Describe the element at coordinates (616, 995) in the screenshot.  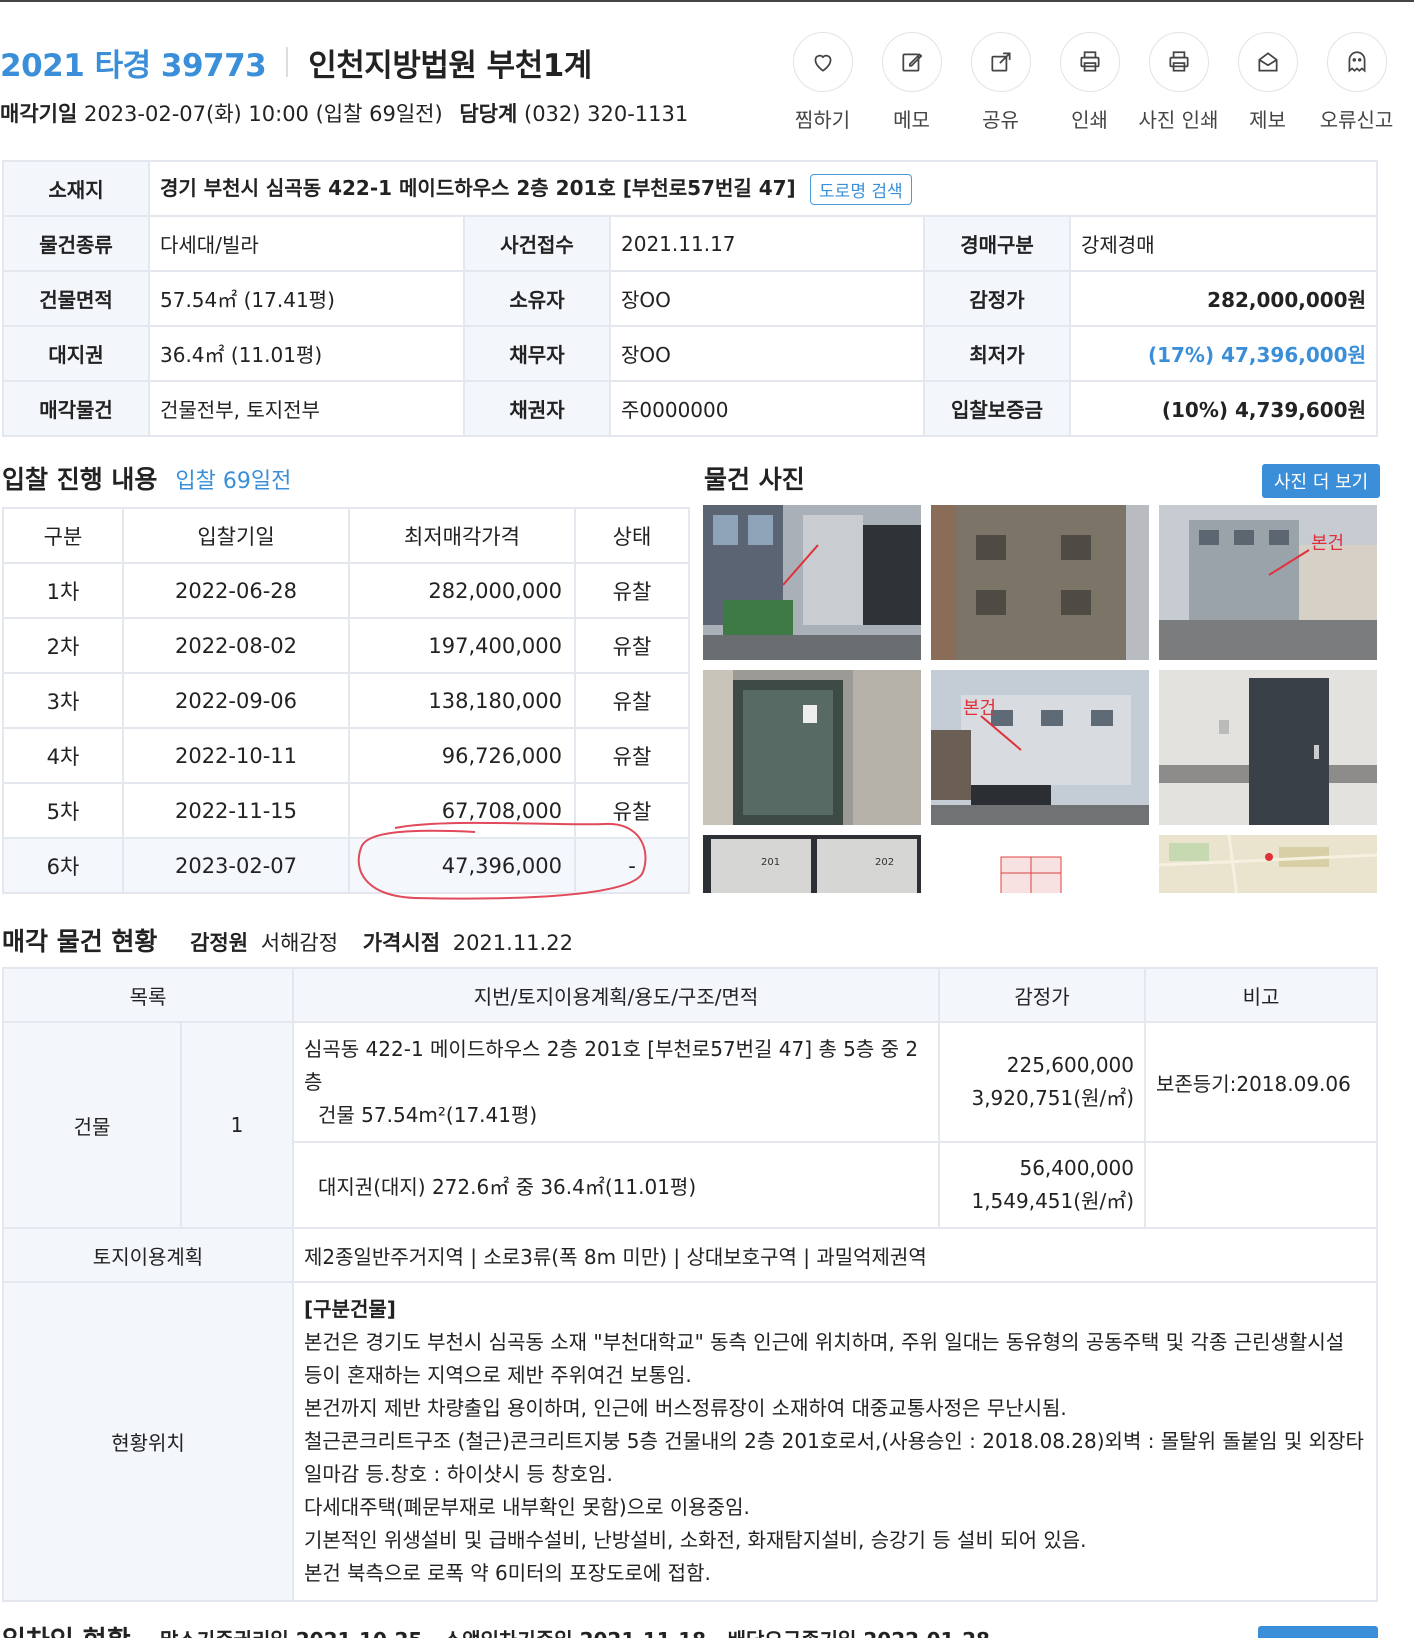
I see `sale-header: 지번/토지이용계획/용도/구조/면적` at that location.